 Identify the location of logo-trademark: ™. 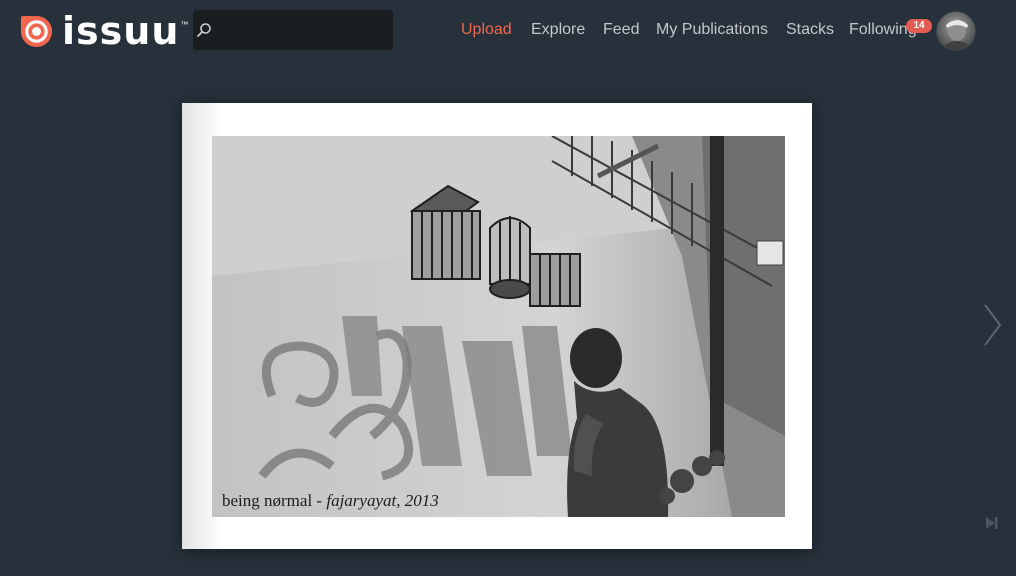
(184, 24).